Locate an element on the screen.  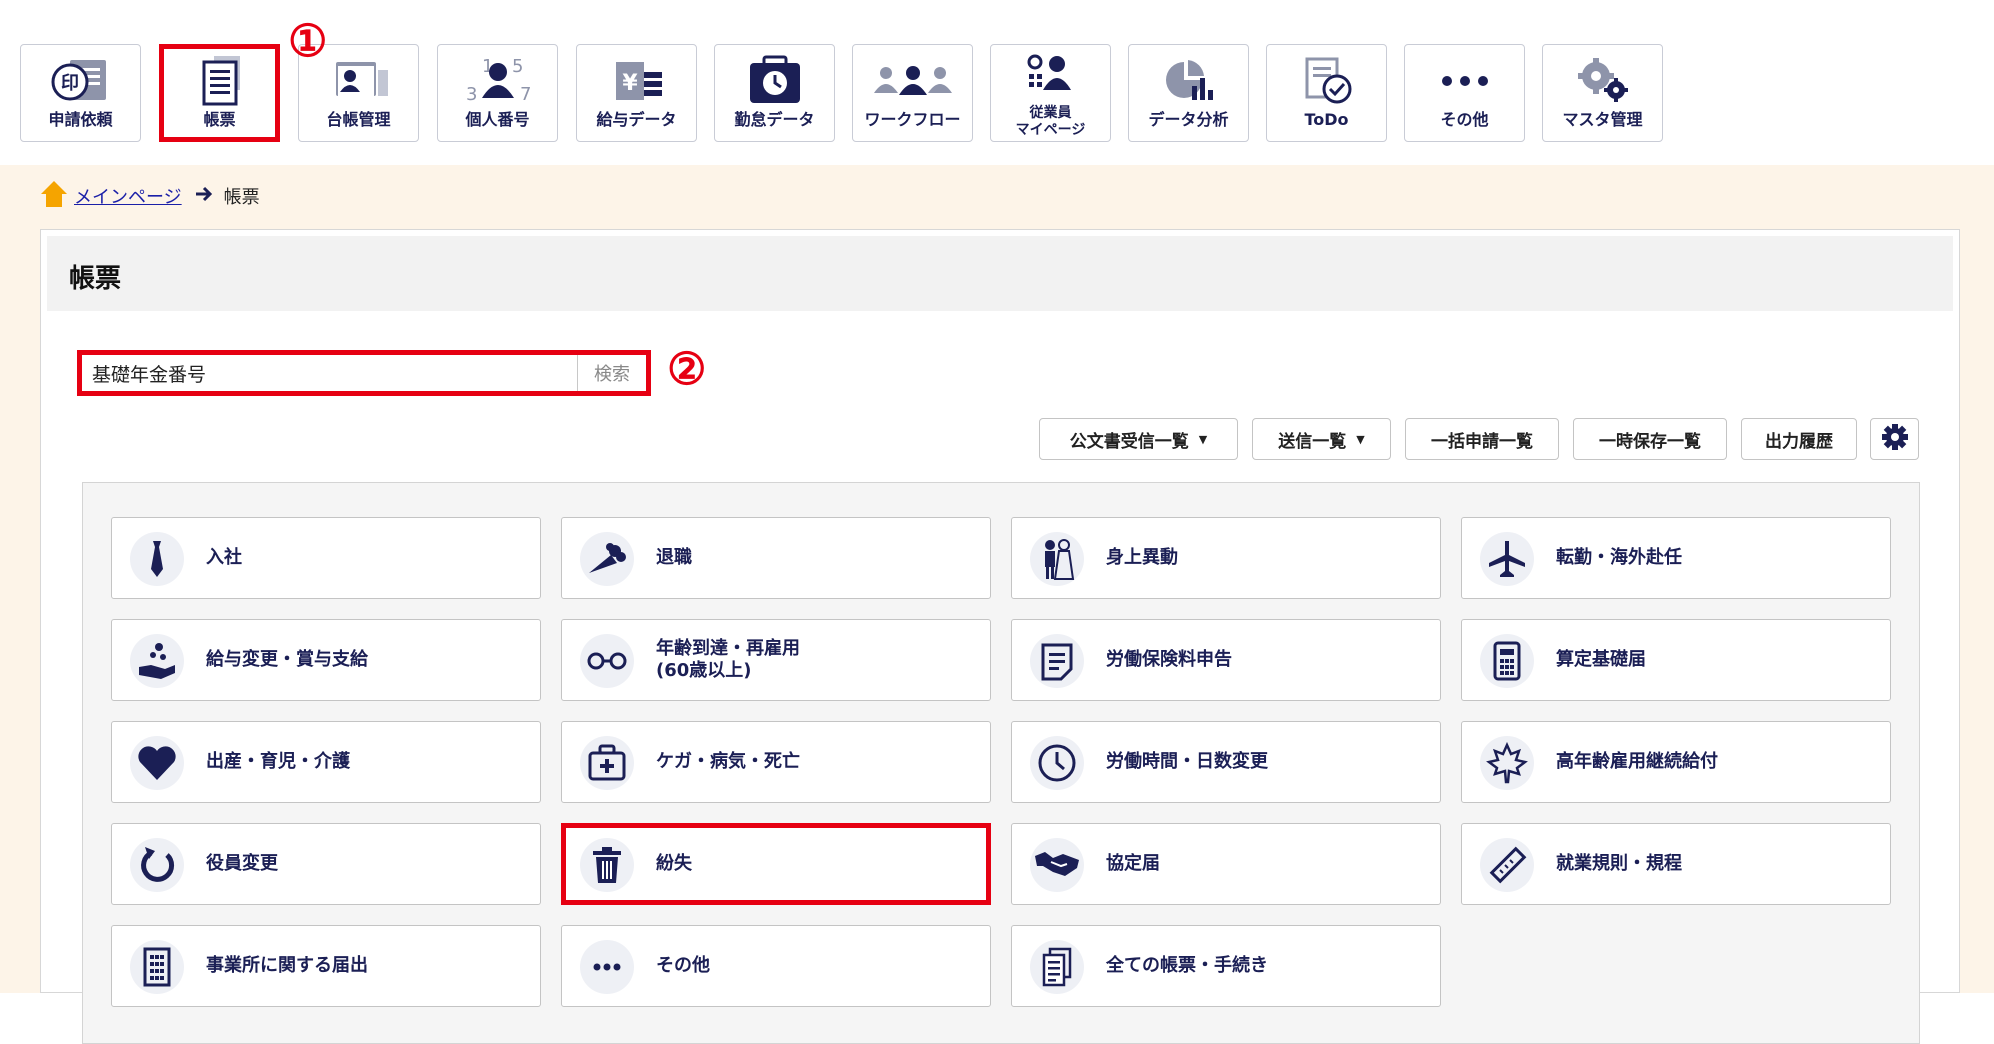
gear-icon is located at coordinates (1895, 439).